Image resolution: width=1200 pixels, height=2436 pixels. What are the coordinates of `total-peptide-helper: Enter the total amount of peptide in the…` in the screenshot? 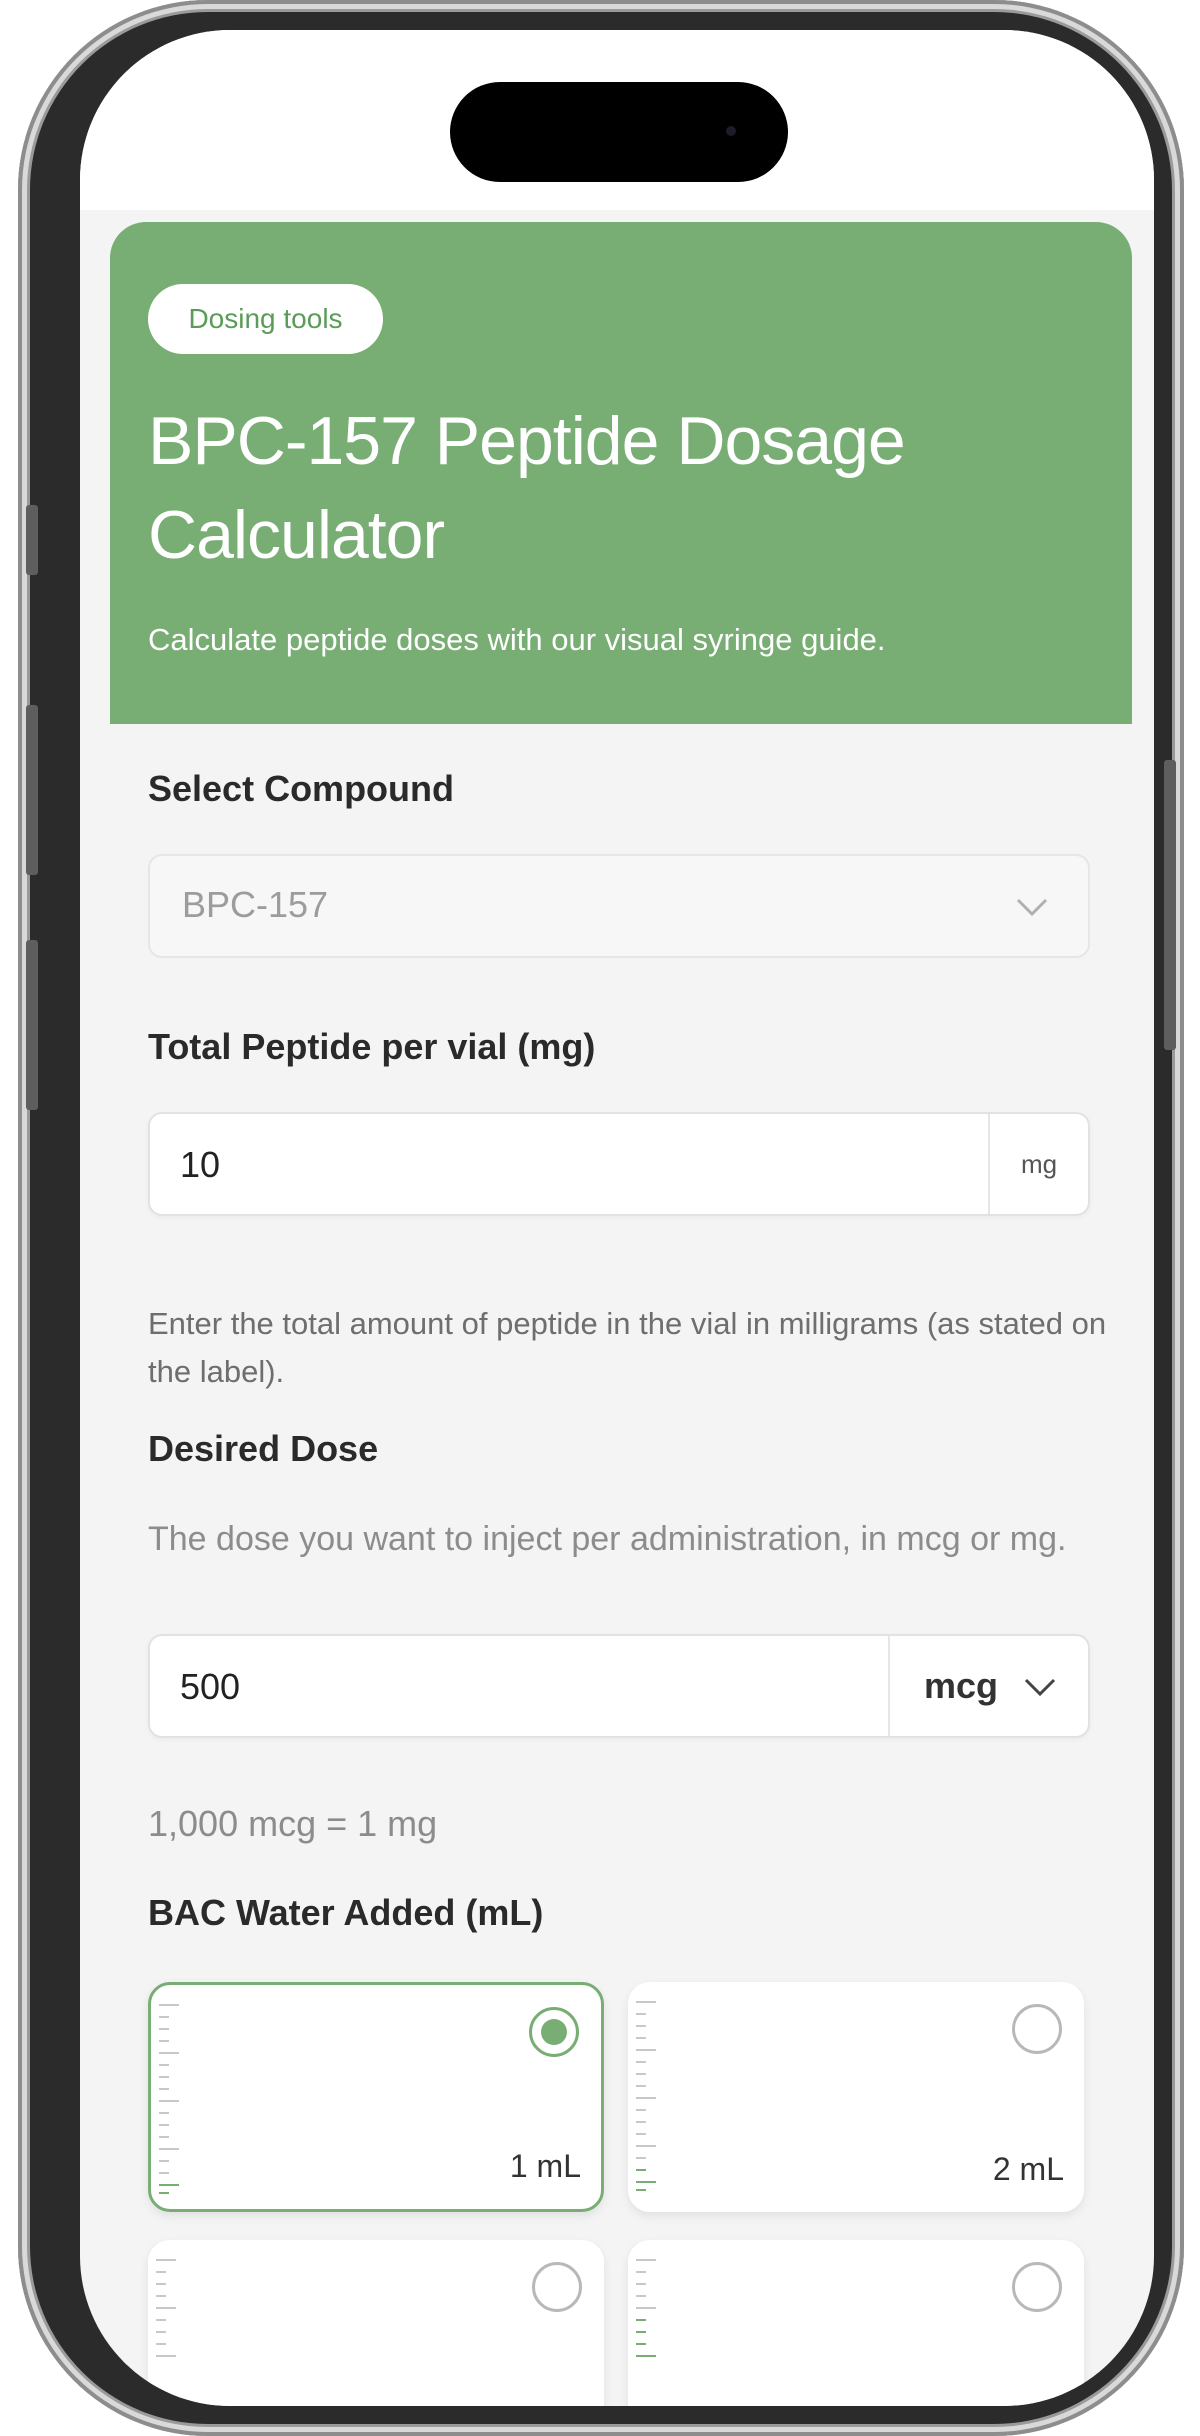 It's located at (627, 1347).